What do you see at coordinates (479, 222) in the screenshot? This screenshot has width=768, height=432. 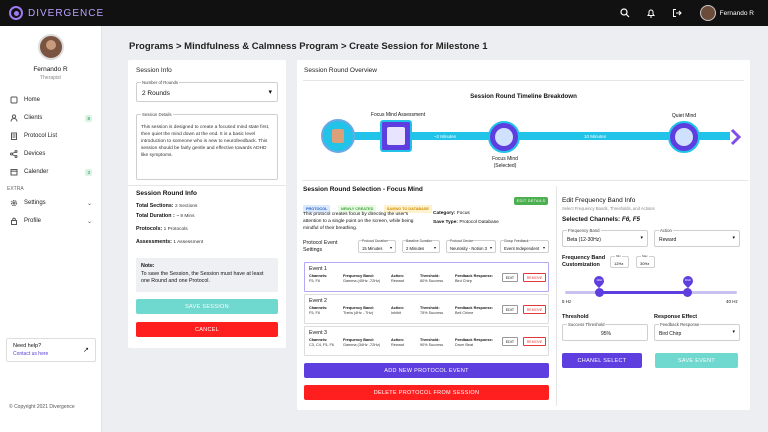 I see `save-type-value: Protocol Database` at bounding box center [479, 222].